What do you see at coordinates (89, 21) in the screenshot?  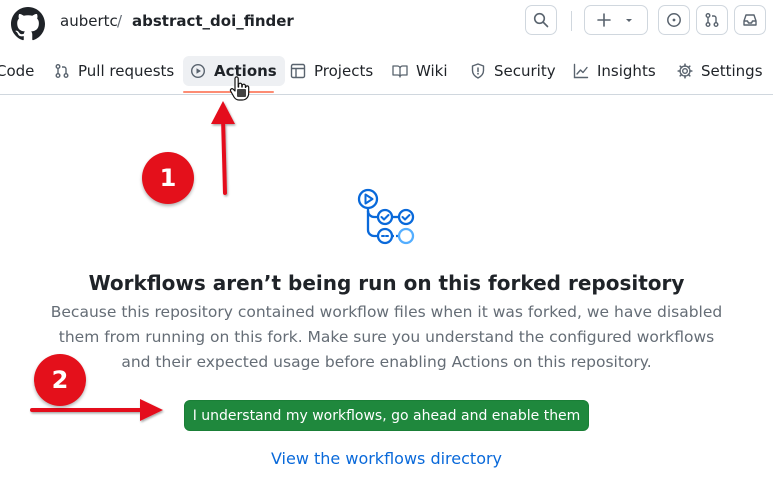 I see `breadcrumb-owner: aubertc` at bounding box center [89, 21].